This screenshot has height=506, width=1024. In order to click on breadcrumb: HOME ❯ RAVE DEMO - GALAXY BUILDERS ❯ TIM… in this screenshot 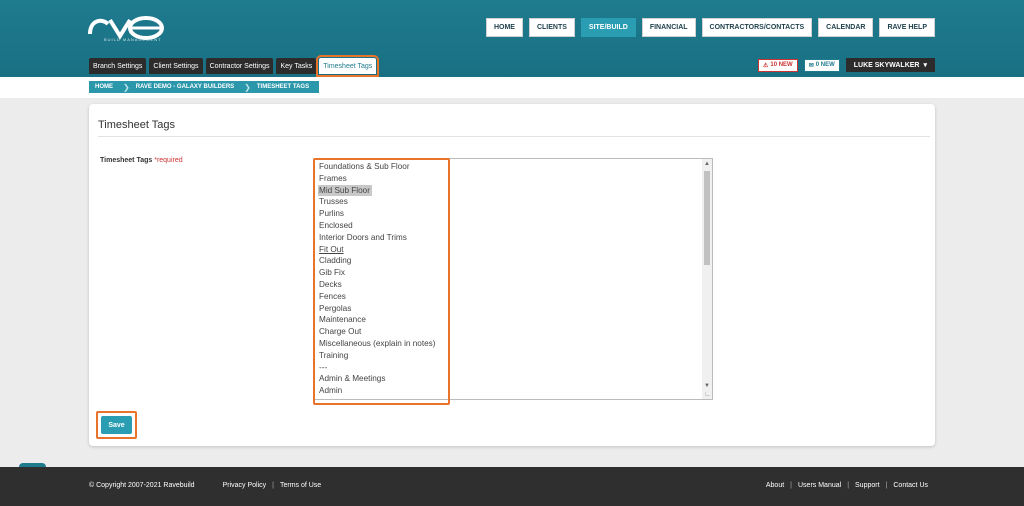, I will do `click(204, 87)`.